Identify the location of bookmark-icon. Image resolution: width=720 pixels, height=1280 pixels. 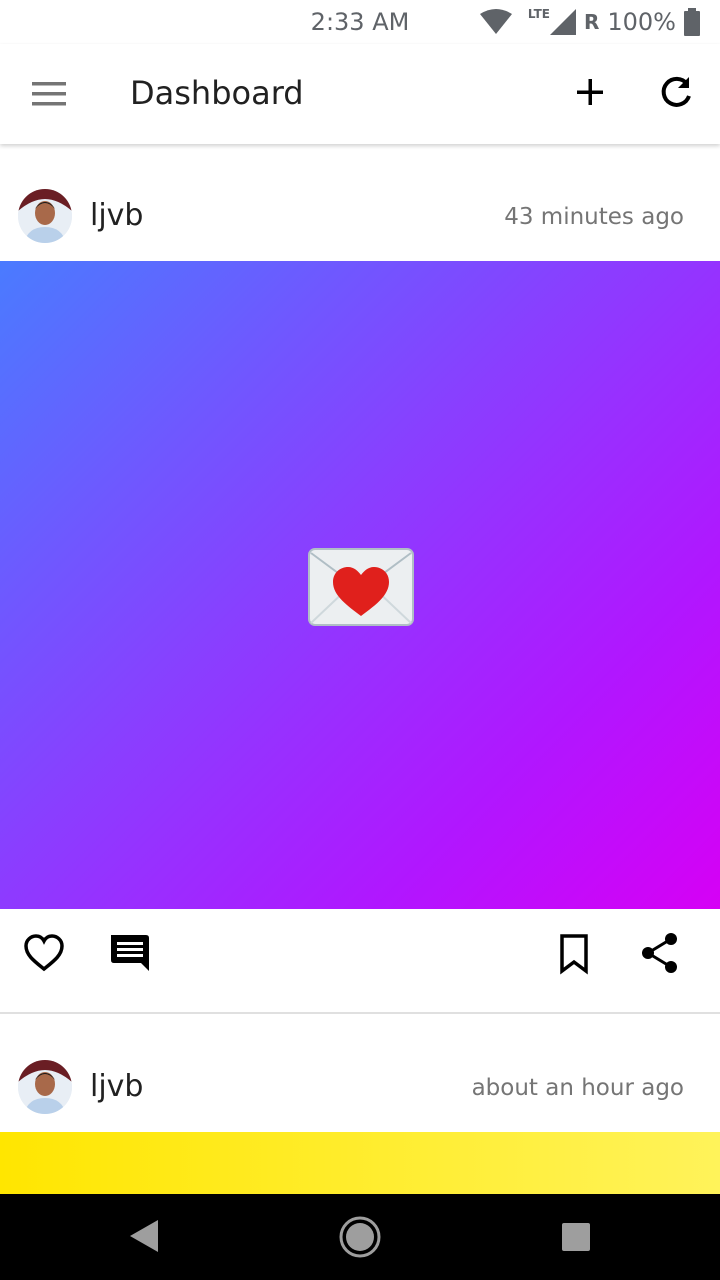
(574, 953).